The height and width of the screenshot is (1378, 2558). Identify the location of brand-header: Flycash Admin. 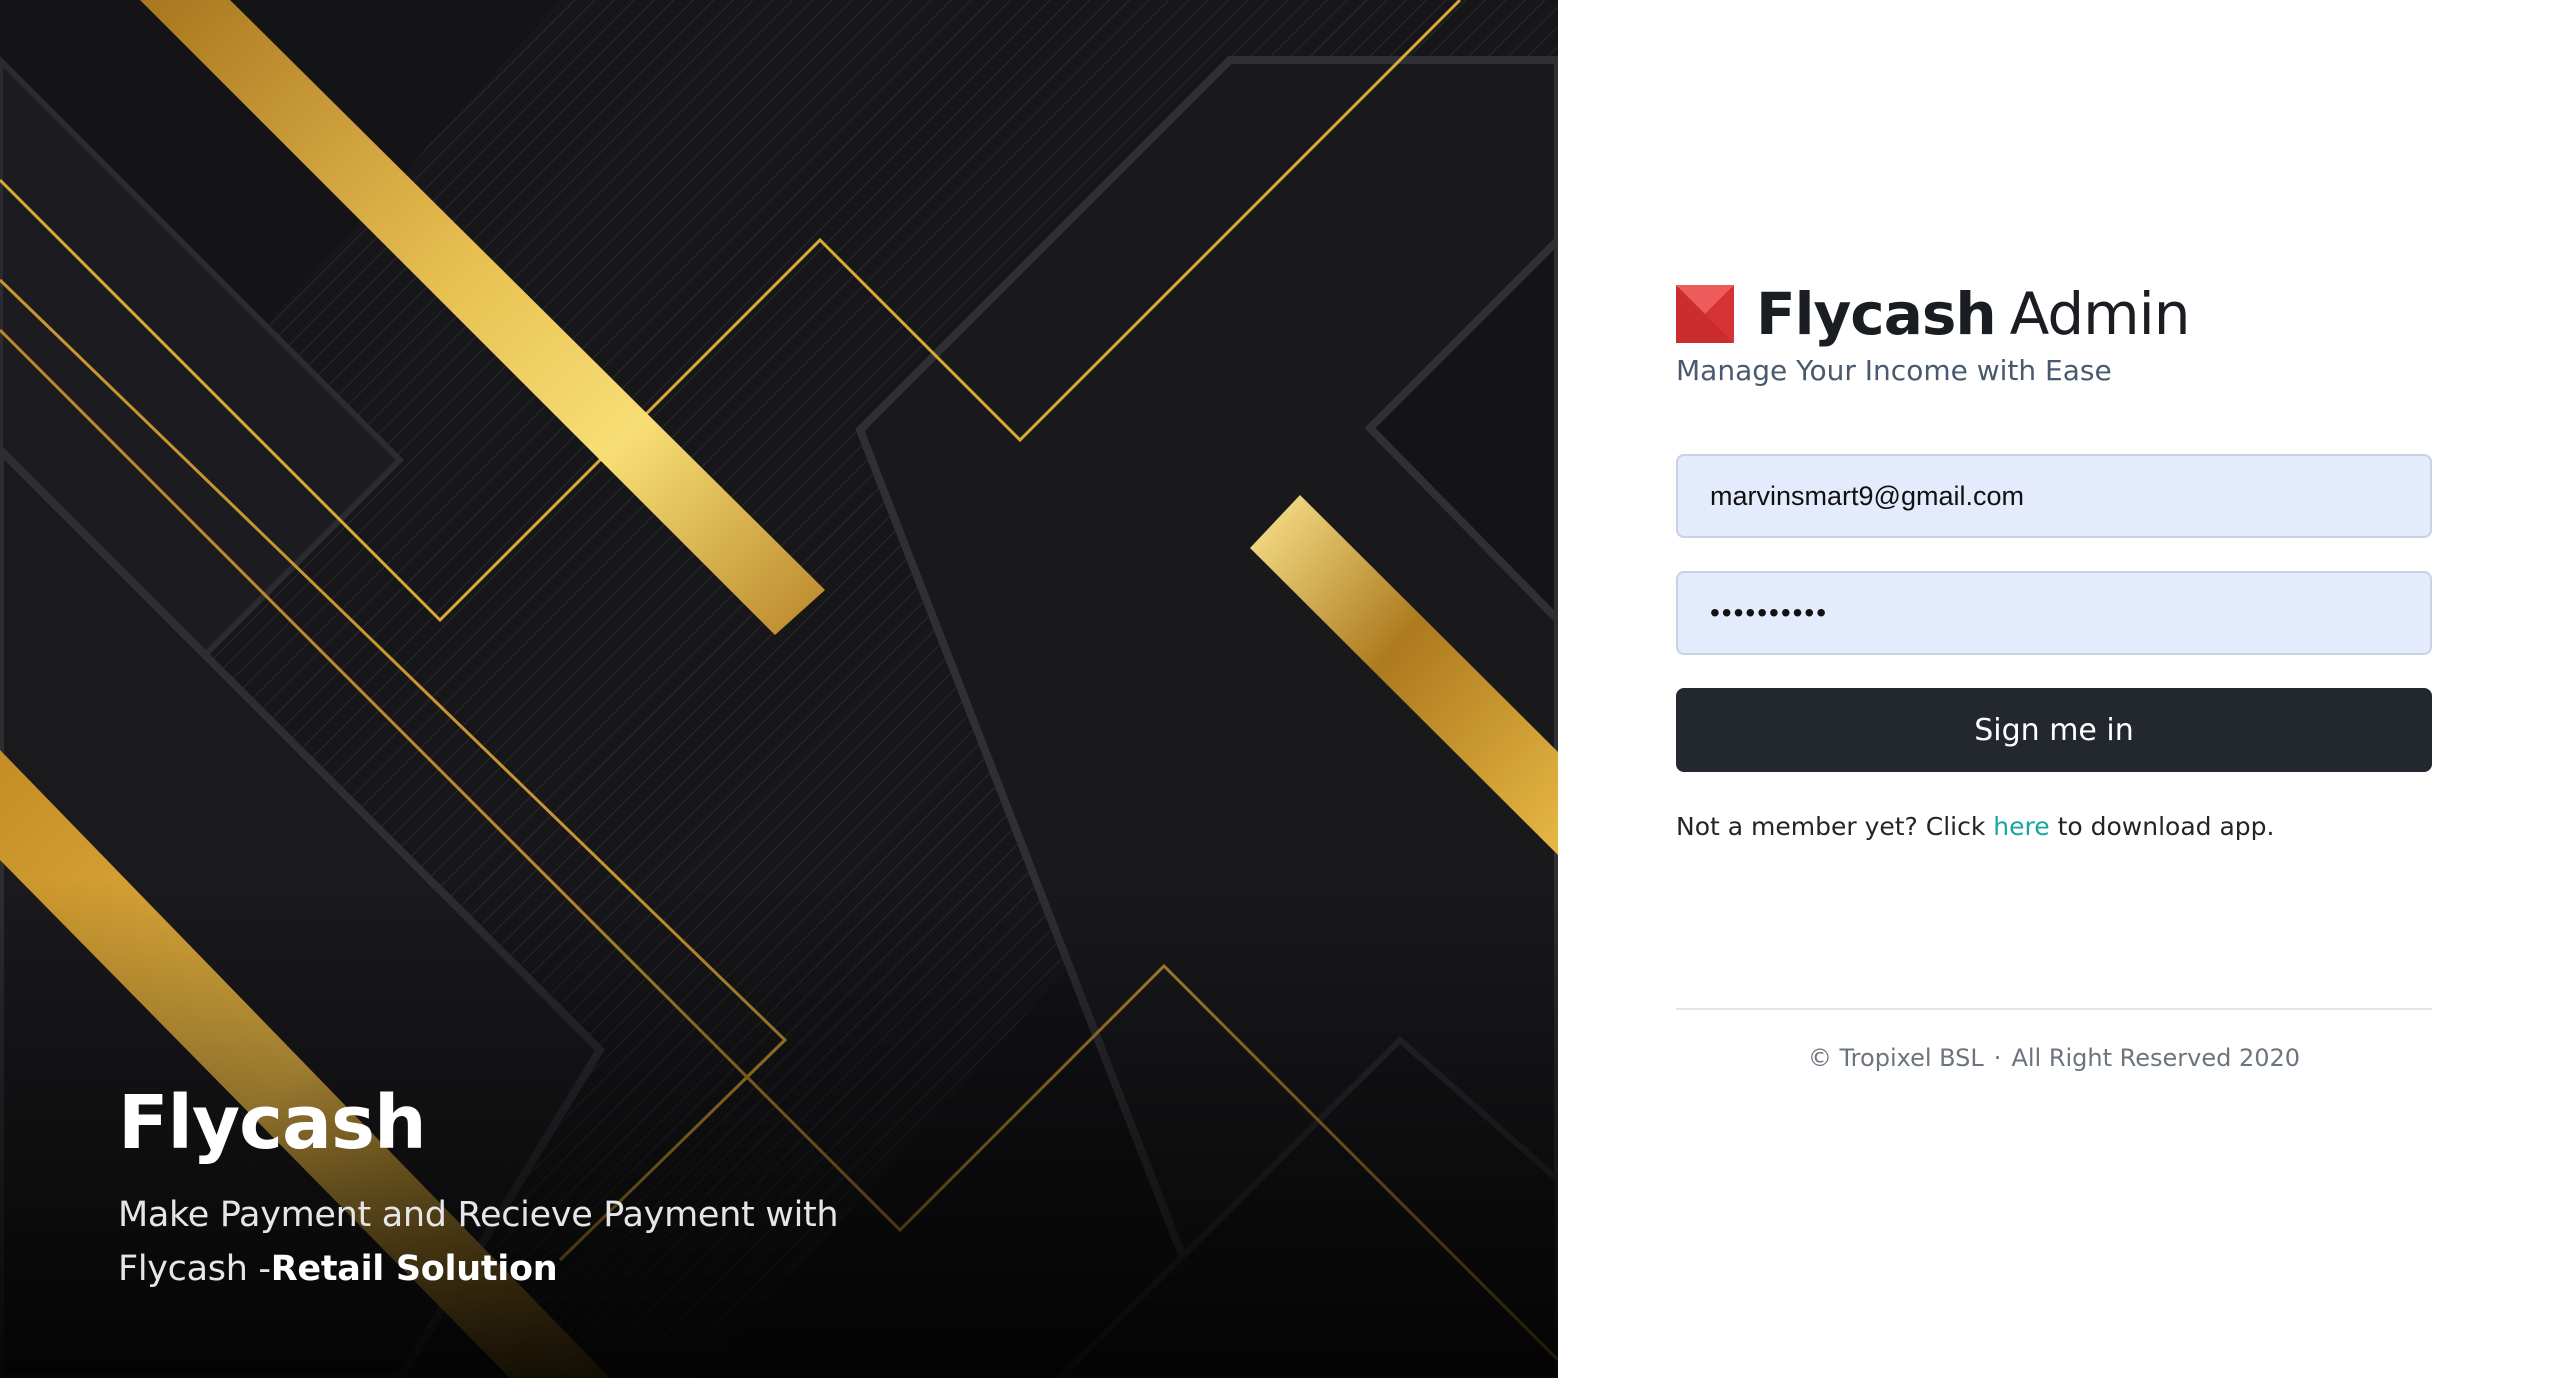
(1933, 314).